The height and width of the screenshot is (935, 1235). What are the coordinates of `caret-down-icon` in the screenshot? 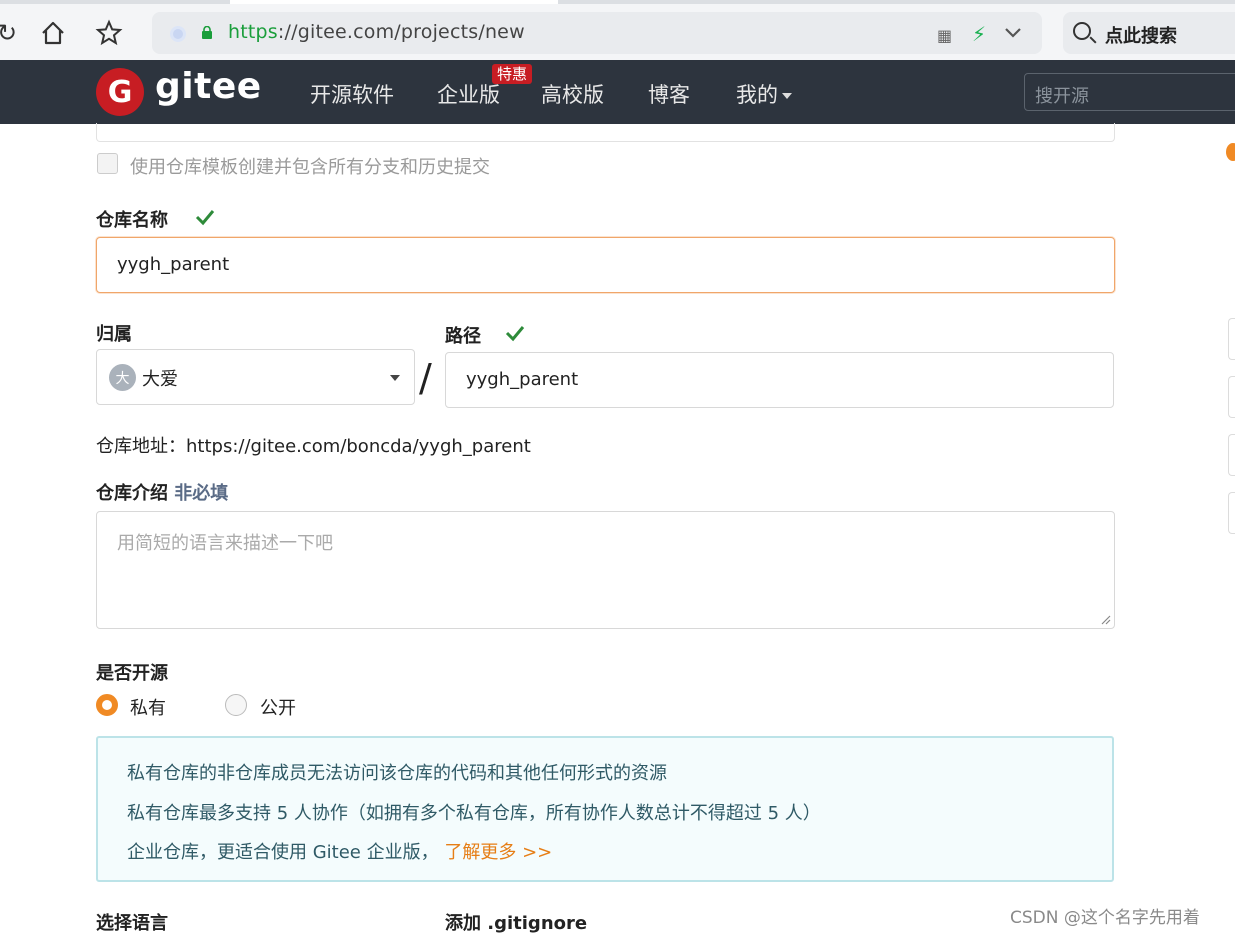 It's located at (787, 96).